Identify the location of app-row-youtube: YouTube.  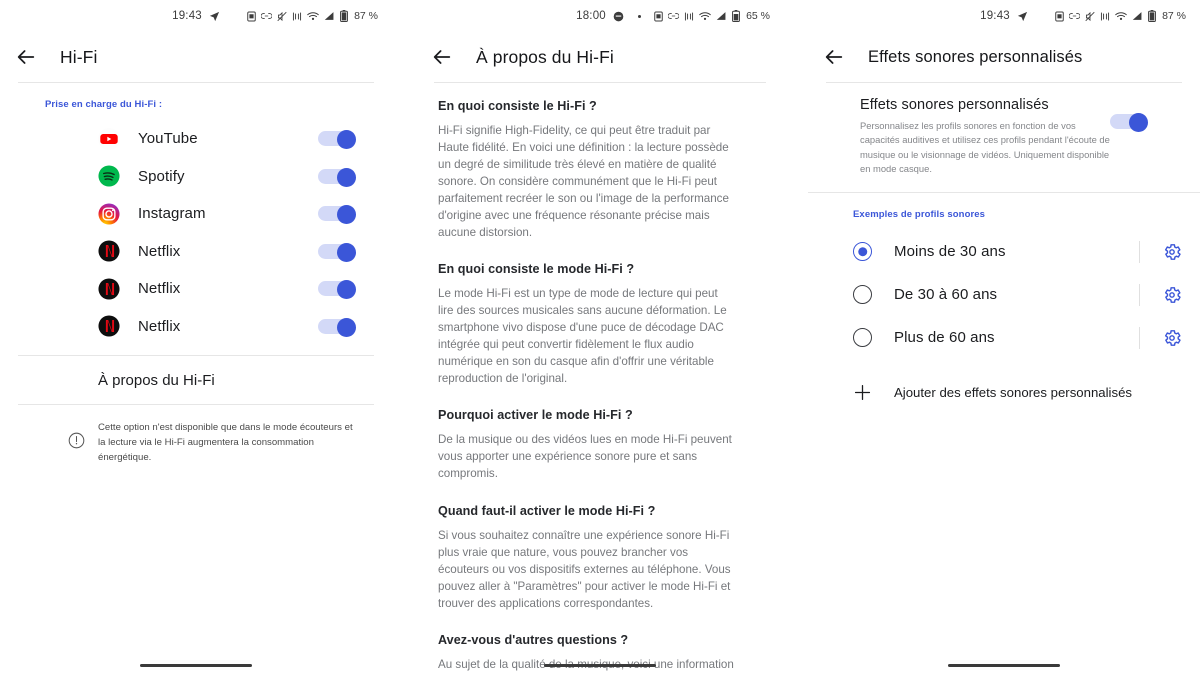
(196, 139).